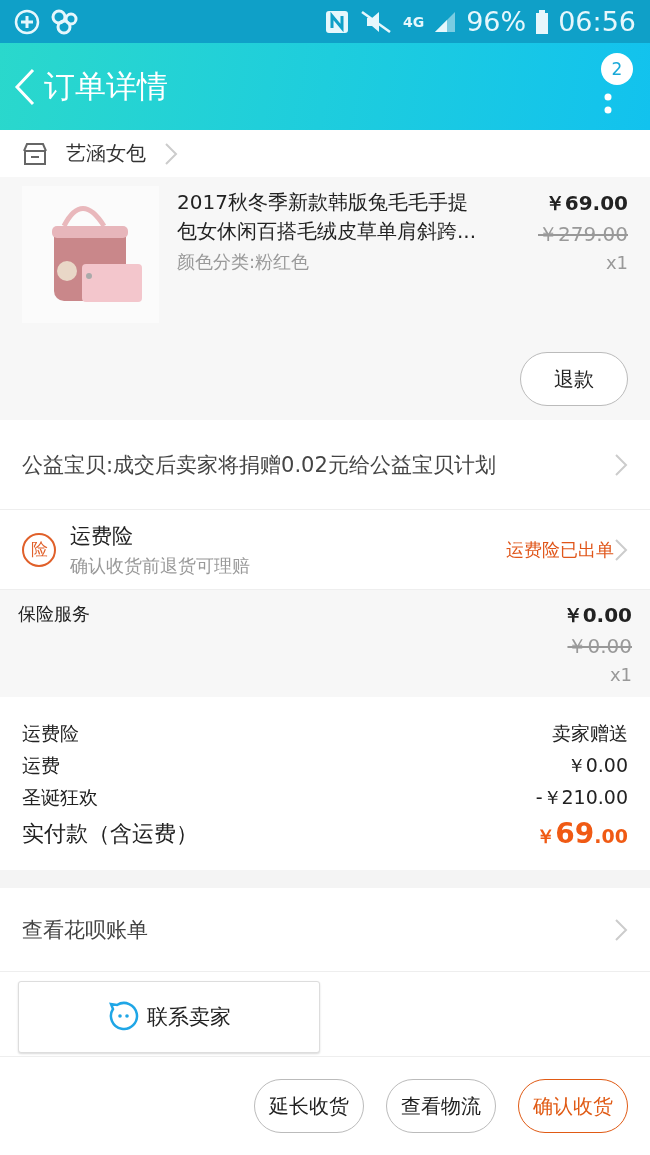 The width and height of the screenshot is (650, 1155). Describe the element at coordinates (27, 21) in the screenshot. I see `plus-circle-icon` at that location.